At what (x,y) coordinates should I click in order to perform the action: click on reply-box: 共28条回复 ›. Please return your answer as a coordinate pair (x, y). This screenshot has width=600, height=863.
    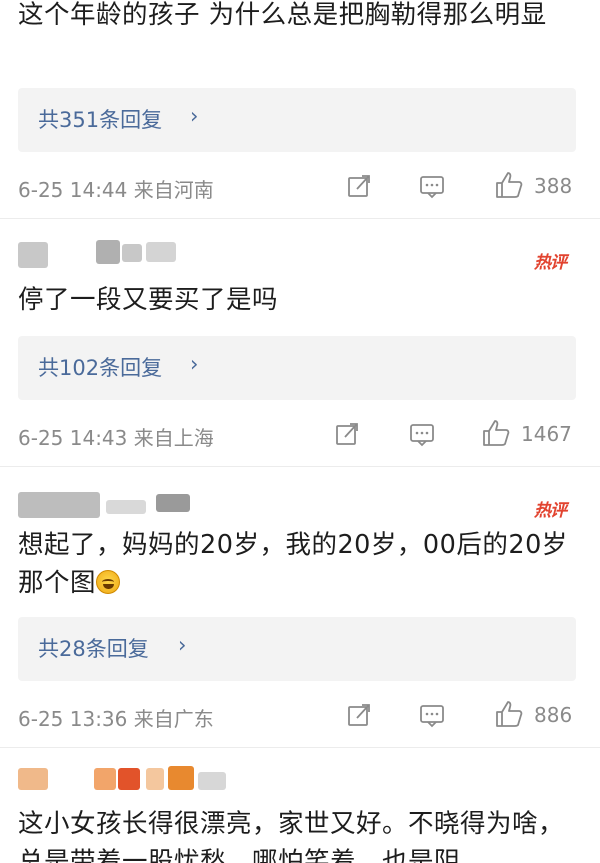
    Looking at the image, I should click on (297, 649).